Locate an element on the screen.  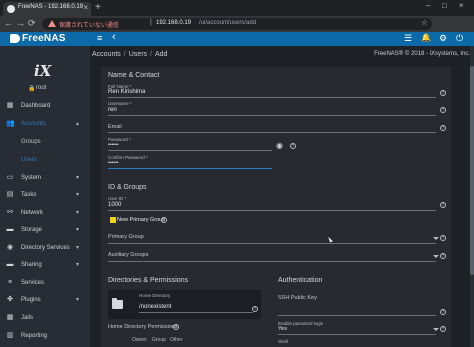
home-directory-label: Home Directory is located at coordinates (155, 295).